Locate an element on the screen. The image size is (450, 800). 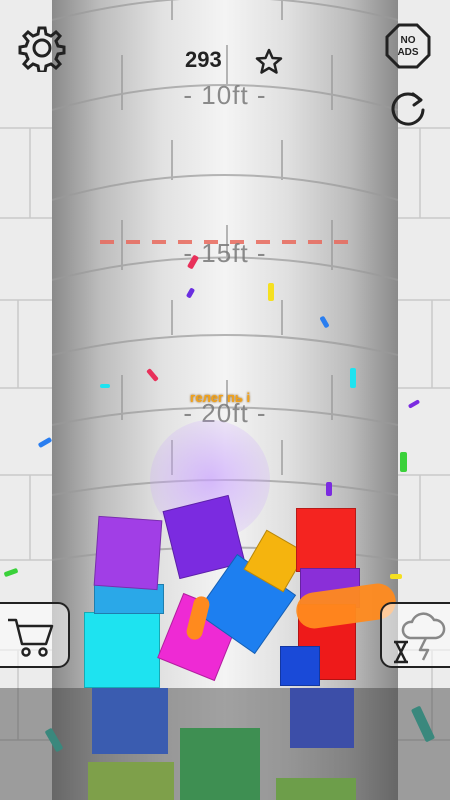
gear-icon is located at coordinates (42, 50).